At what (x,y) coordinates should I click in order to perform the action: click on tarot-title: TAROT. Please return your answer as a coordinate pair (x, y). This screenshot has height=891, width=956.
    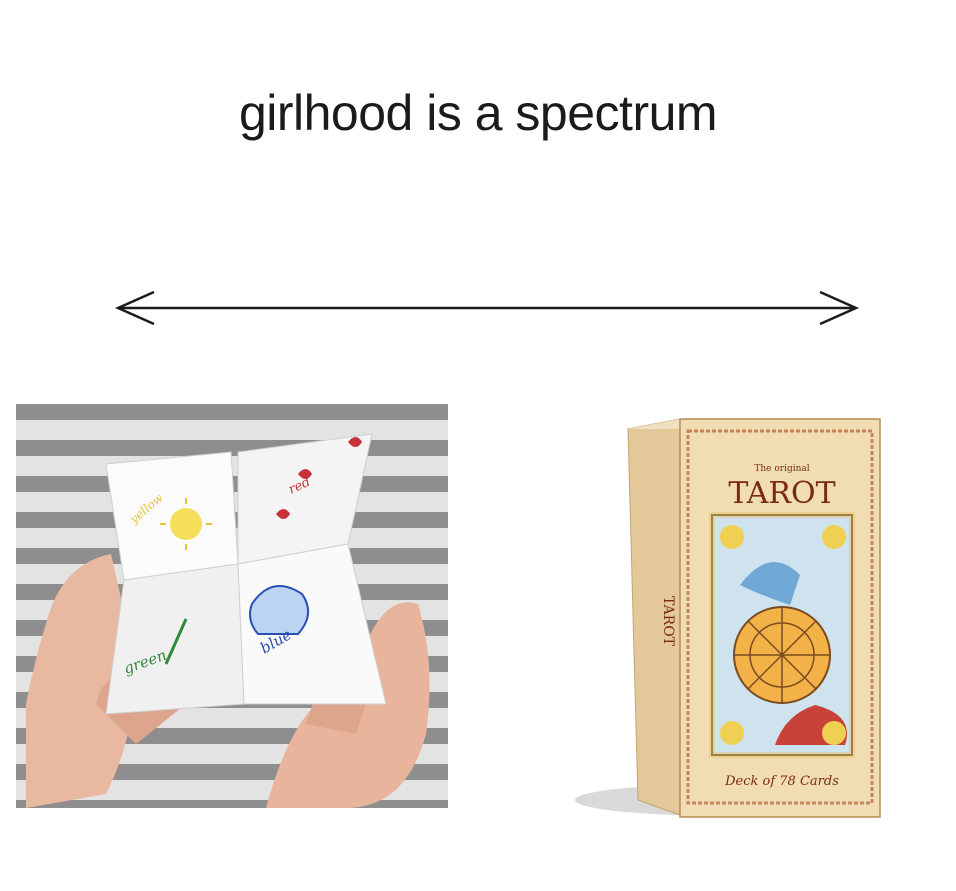
    Looking at the image, I should click on (781, 493).